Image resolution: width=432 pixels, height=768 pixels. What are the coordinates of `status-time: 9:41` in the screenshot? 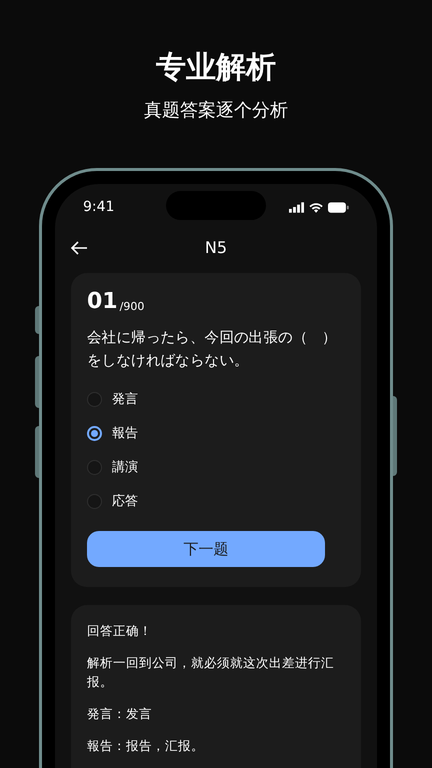 It's located at (99, 207).